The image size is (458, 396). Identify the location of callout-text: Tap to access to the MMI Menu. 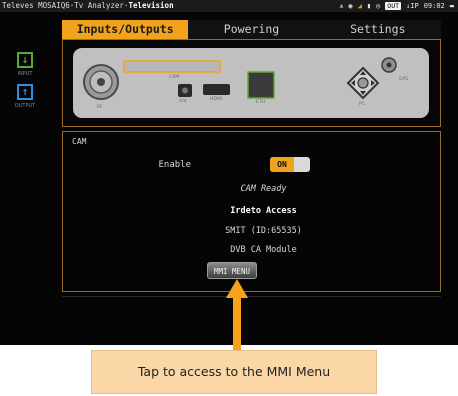
(234, 371).